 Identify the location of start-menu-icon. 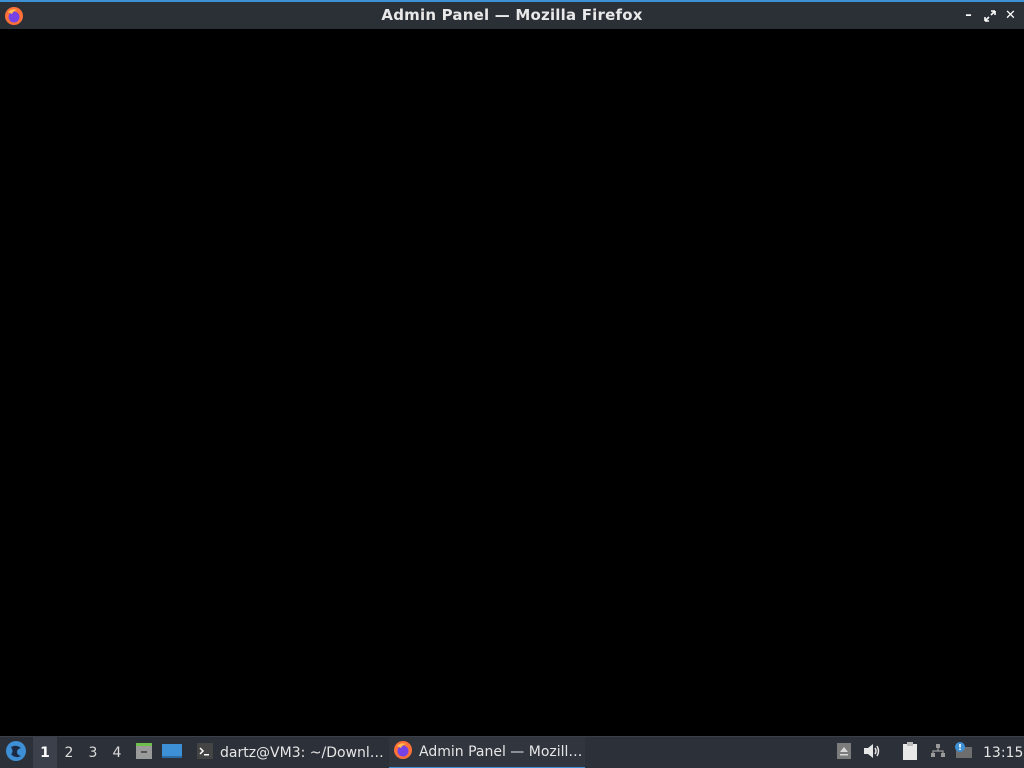
(16, 753).